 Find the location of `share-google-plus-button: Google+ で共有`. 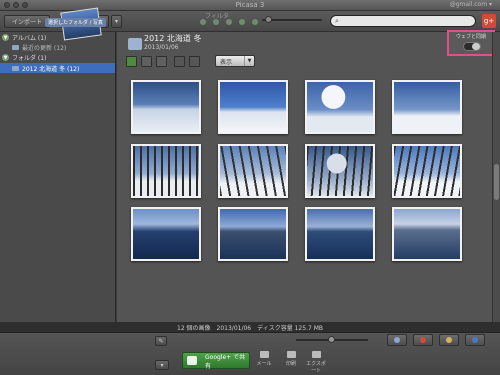

share-google-plus-button: Google+ で共有 is located at coordinates (216, 361).